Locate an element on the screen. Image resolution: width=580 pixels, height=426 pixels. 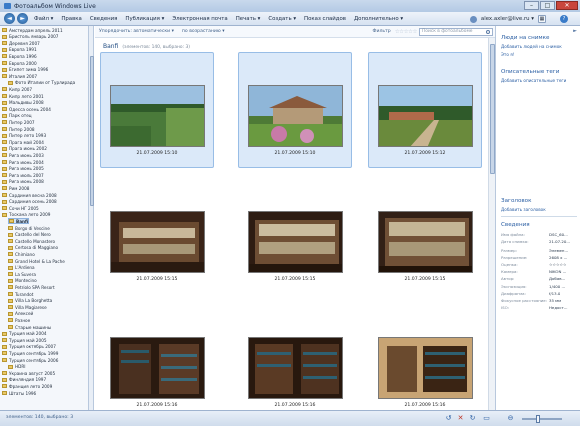
tree-item: Турция октябрь 2007 is located at coordinates (29, 347).